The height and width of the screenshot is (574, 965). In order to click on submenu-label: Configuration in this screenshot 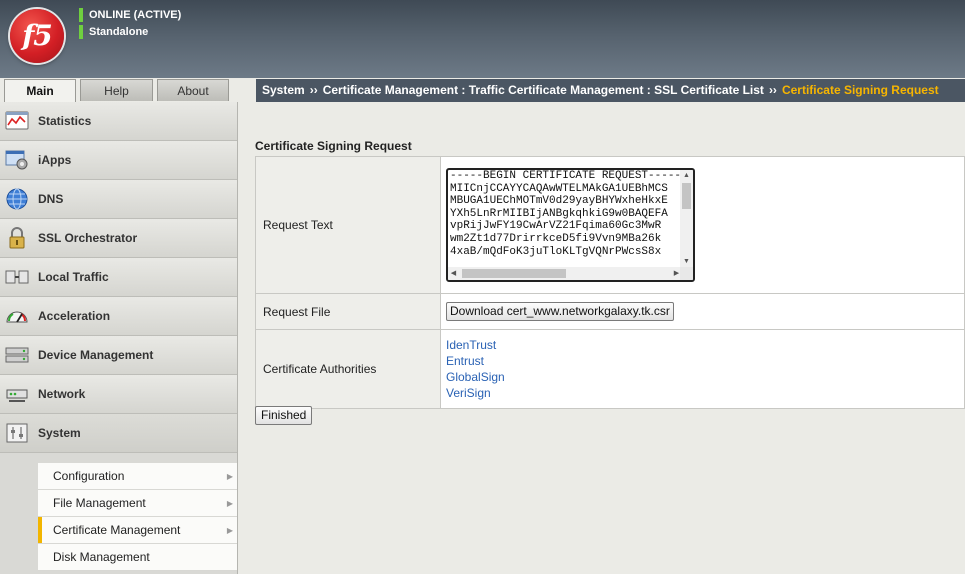, I will do `click(89, 476)`.